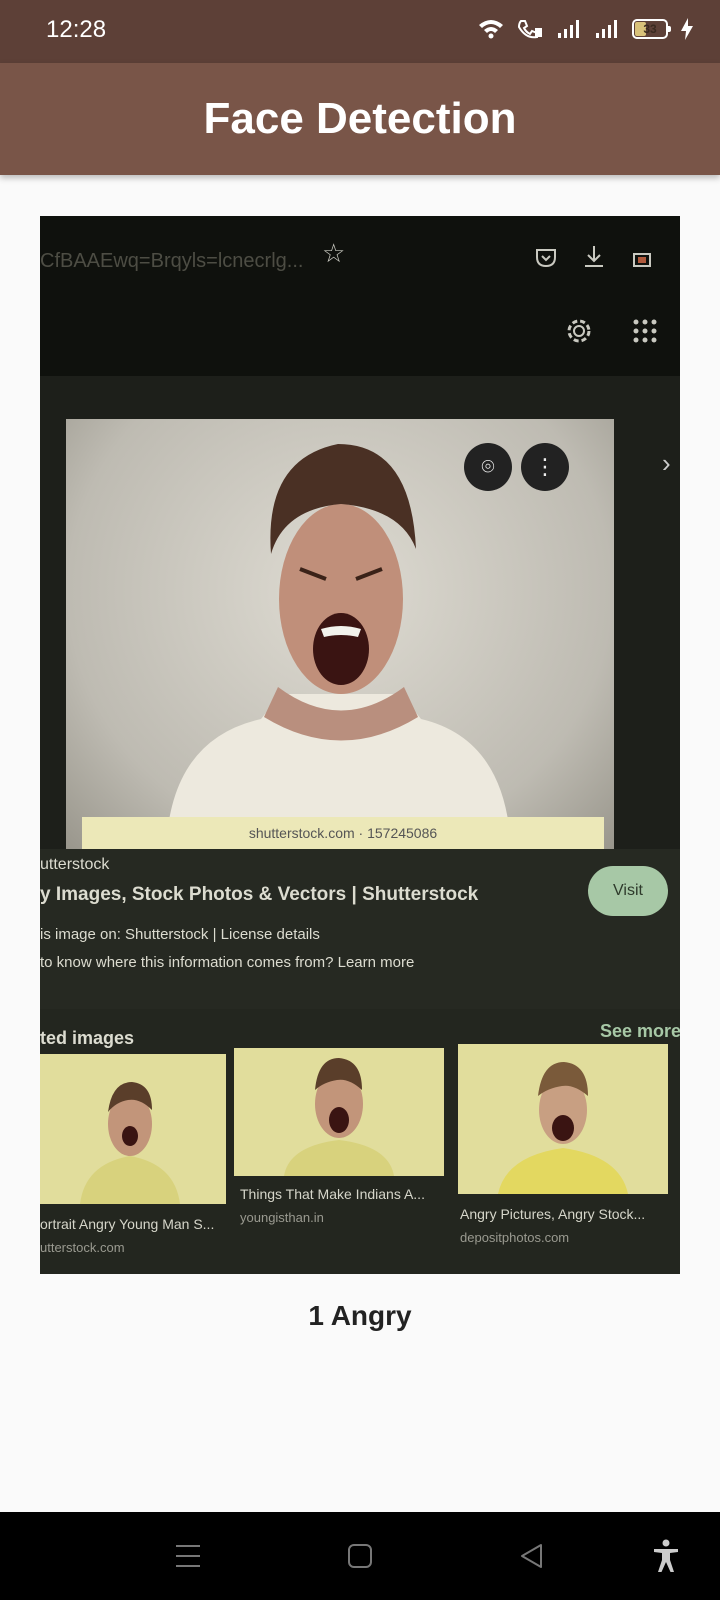 The height and width of the screenshot is (1600, 720). I want to click on related-thumb-3-illustration, so click(563, 1128).